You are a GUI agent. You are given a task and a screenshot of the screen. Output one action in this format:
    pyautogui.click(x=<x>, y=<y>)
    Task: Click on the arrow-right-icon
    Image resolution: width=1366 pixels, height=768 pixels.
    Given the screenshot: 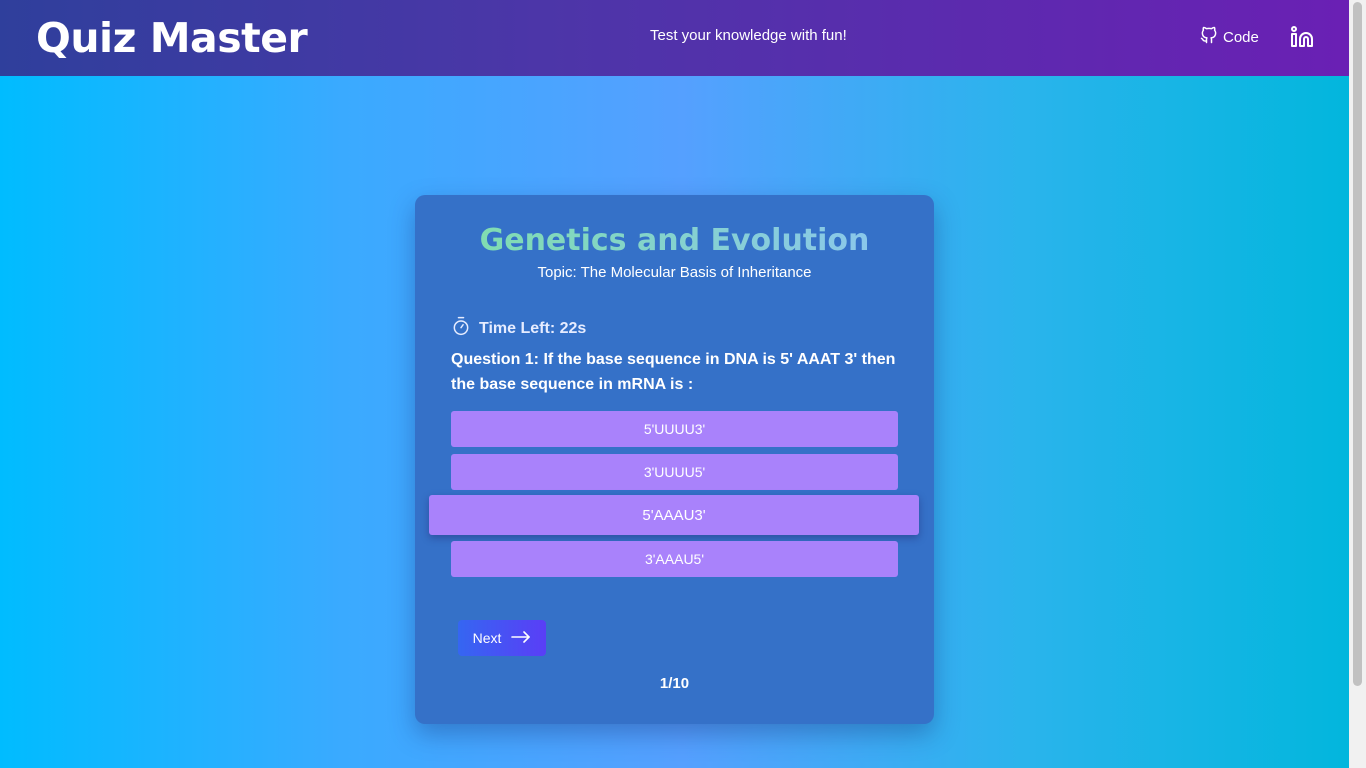 What is the action you would take?
    pyautogui.click(x=521, y=638)
    